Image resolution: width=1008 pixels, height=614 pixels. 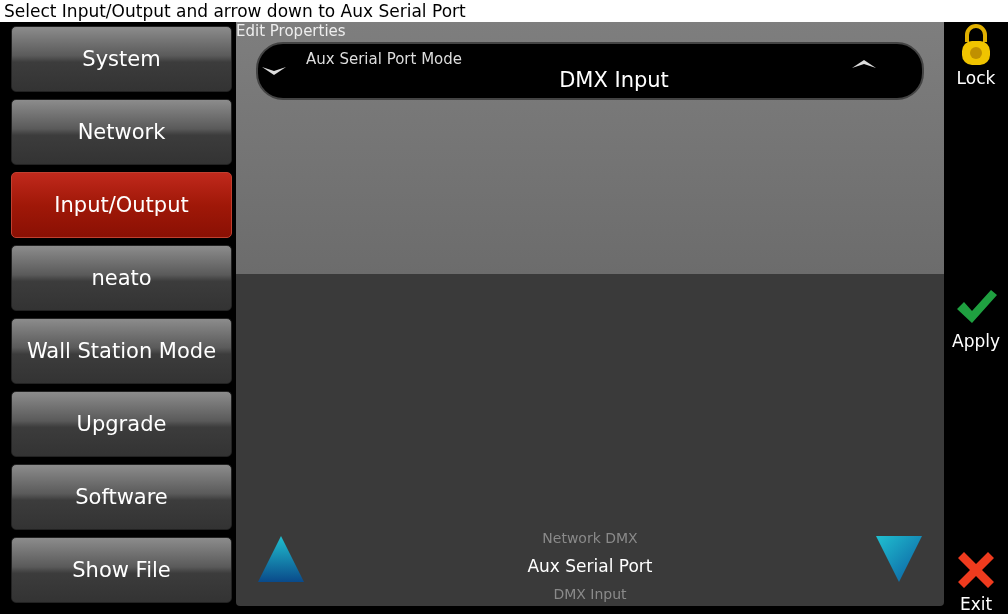 I want to click on field-label: Aux Serial Port Mode, so click(x=384, y=59).